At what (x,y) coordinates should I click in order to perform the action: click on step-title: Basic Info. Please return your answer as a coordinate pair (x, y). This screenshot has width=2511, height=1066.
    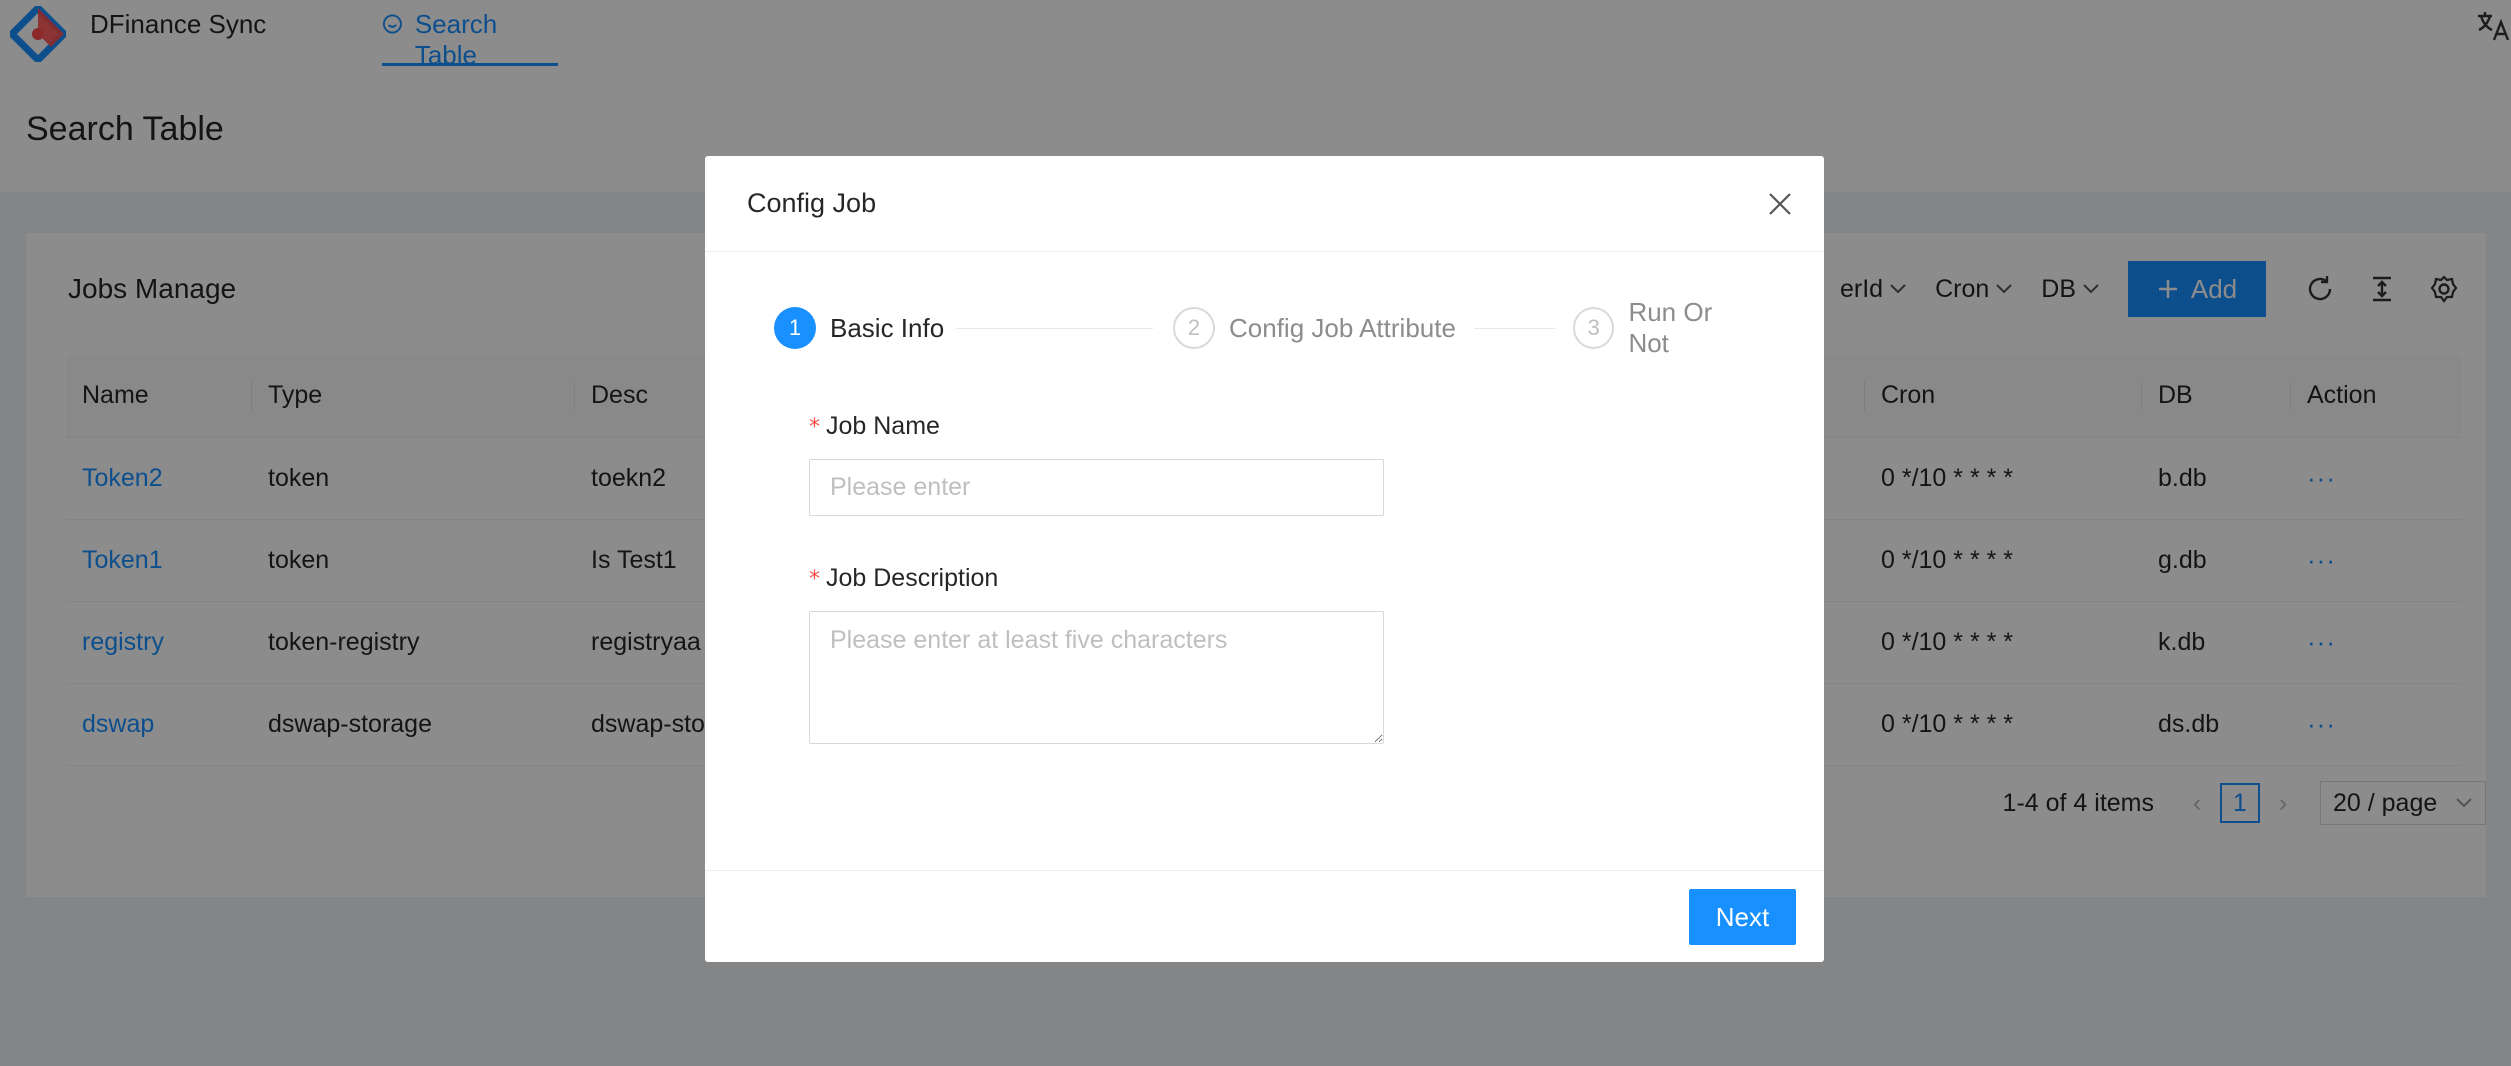
    Looking at the image, I should click on (887, 327).